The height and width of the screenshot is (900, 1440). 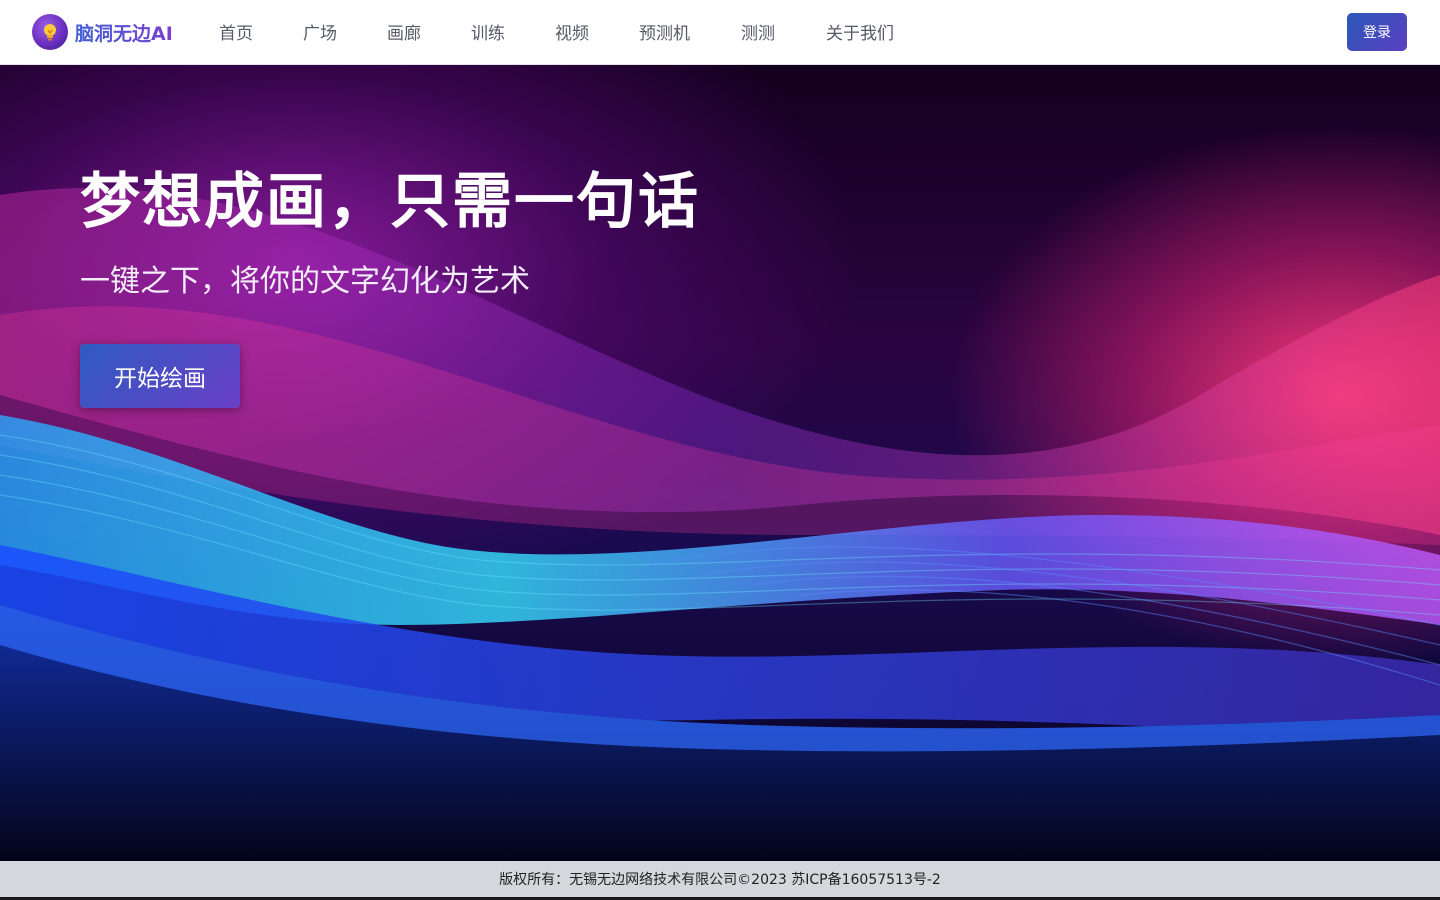 What do you see at coordinates (758, 31) in the screenshot?
I see `nav-item-test: 测测` at bounding box center [758, 31].